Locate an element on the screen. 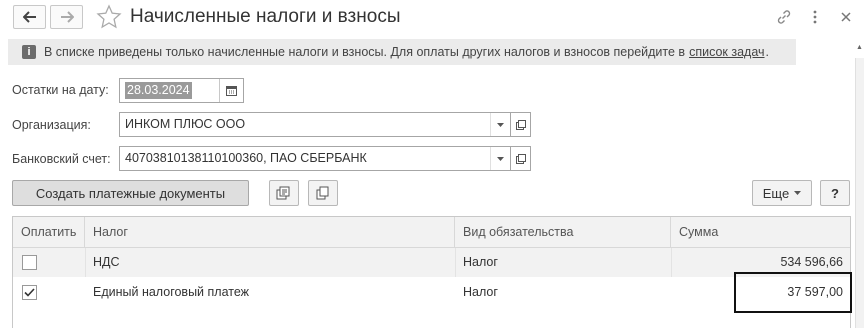 The height and width of the screenshot is (328, 864). more-menu-button is located at coordinates (815, 17).